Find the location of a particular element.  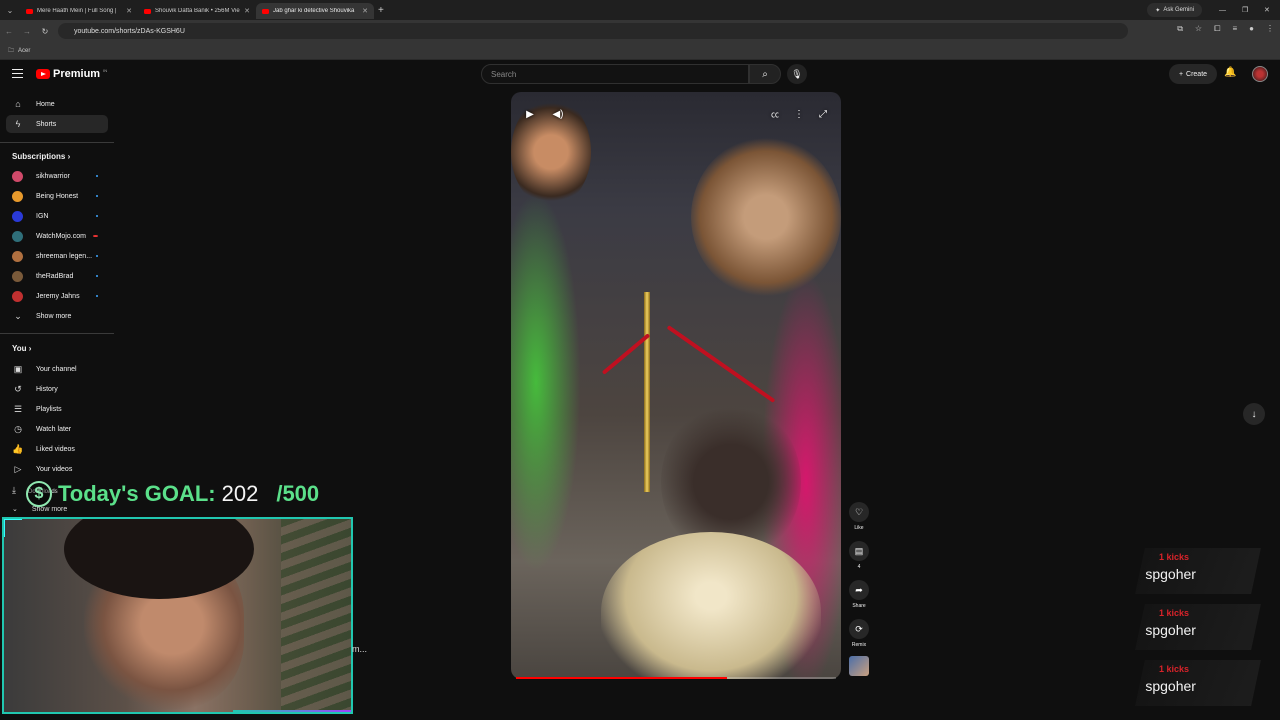

minimize-icon: — is located at coordinates (1222, 10).